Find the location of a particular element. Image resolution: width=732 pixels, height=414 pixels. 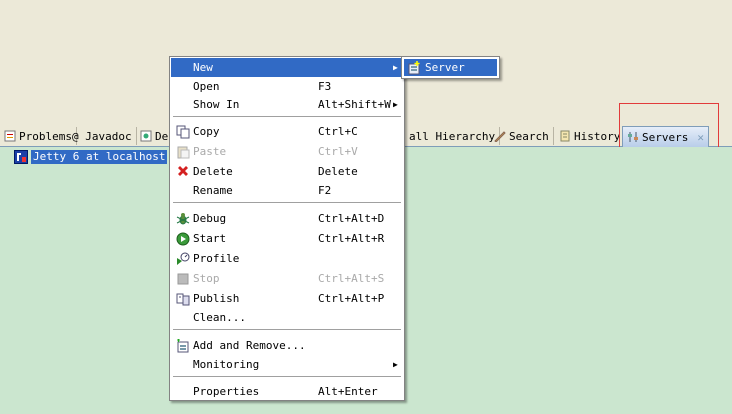

menu-item-shortcut: Ctrl+Alt+D is located at coordinates (351, 218).